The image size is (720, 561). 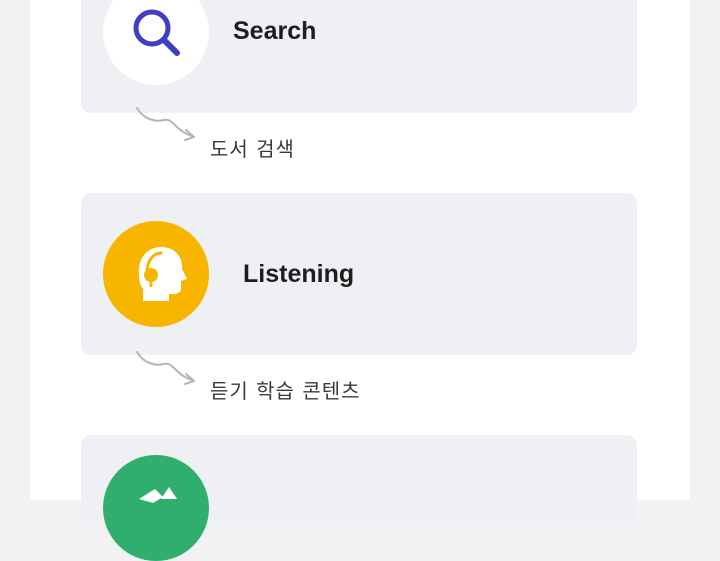 What do you see at coordinates (299, 274) in the screenshot?
I see `listening-label: Listening` at bounding box center [299, 274].